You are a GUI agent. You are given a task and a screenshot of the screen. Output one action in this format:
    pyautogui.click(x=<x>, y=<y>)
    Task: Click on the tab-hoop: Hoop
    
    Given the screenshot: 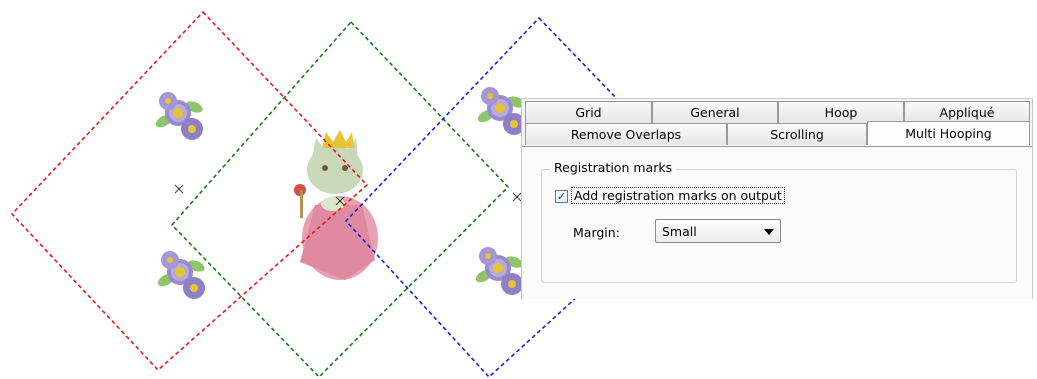 What is the action you would take?
    pyautogui.click(x=841, y=112)
    